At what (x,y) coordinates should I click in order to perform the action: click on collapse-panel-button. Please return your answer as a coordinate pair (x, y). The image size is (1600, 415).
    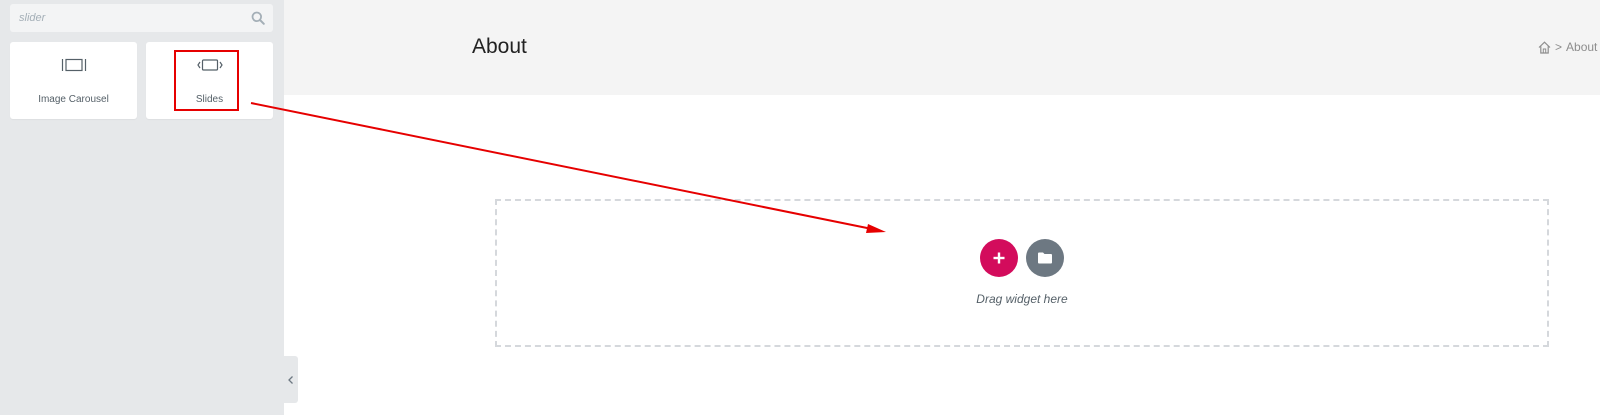
    Looking at the image, I should click on (291, 379).